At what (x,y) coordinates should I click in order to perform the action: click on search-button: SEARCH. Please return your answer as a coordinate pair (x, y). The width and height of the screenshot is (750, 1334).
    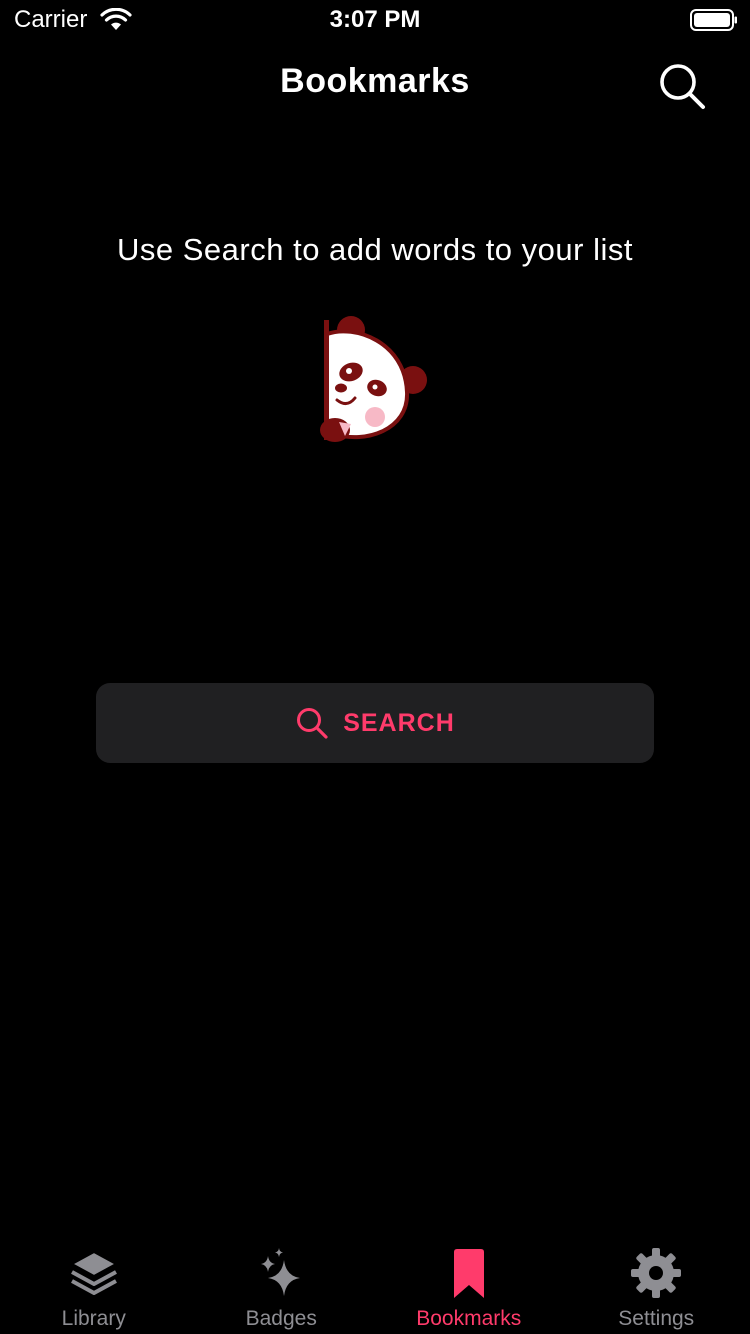
    Looking at the image, I should click on (375, 723).